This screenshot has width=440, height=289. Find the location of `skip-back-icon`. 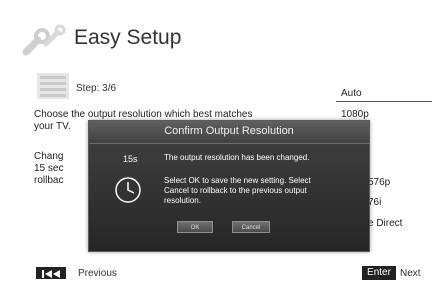

skip-back-icon is located at coordinates (51, 274).